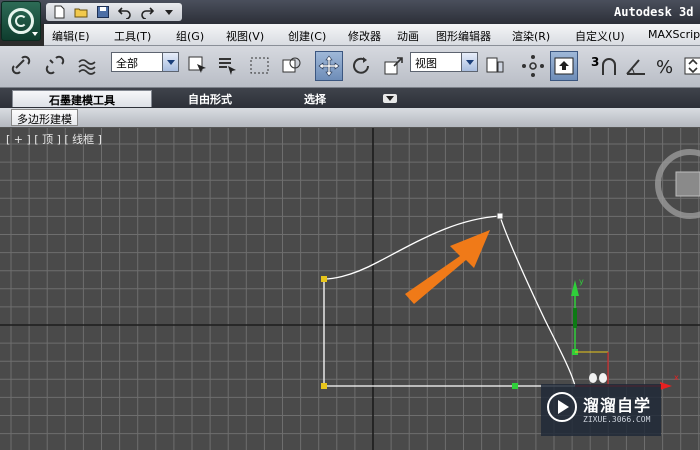 This screenshot has height=450, width=700. Describe the element at coordinates (654, 12) in the screenshot. I see `app-title: Autodesk 3d` at that location.